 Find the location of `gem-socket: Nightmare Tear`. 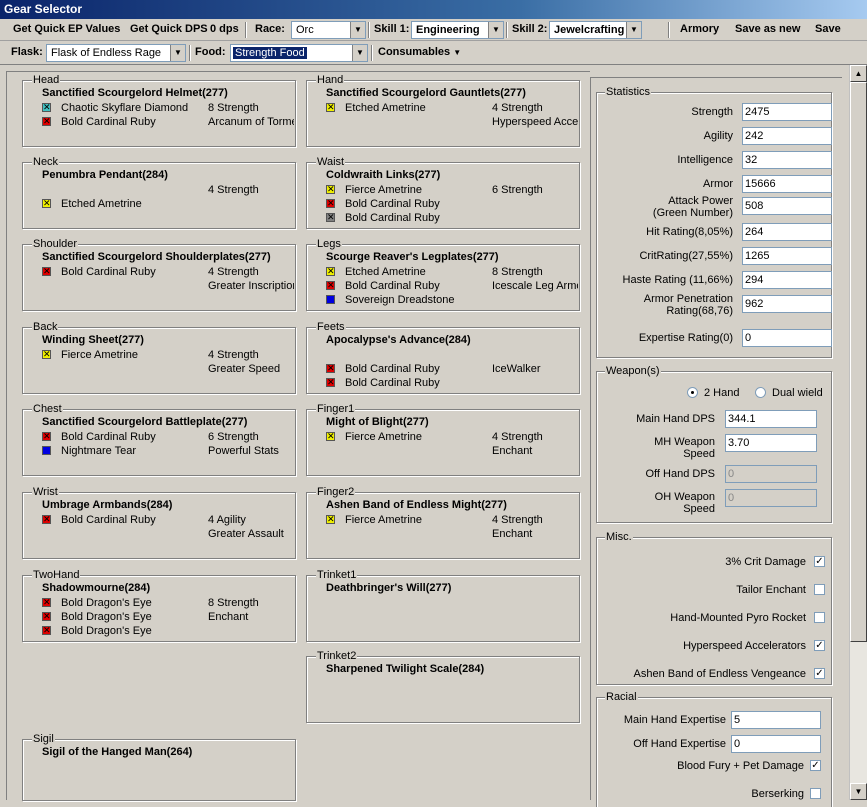

gem-socket: Nightmare Tear is located at coordinates (89, 451).